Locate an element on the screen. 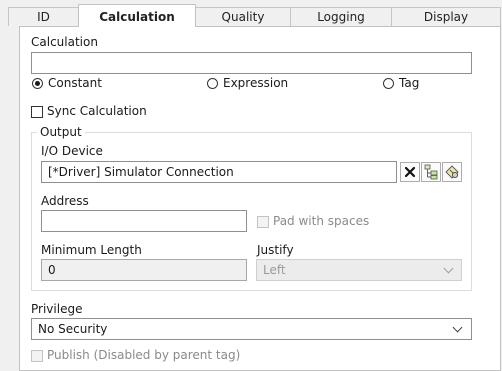 This screenshot has width=502, height=371. justify-value: Left is located at coordinates (274, 270).